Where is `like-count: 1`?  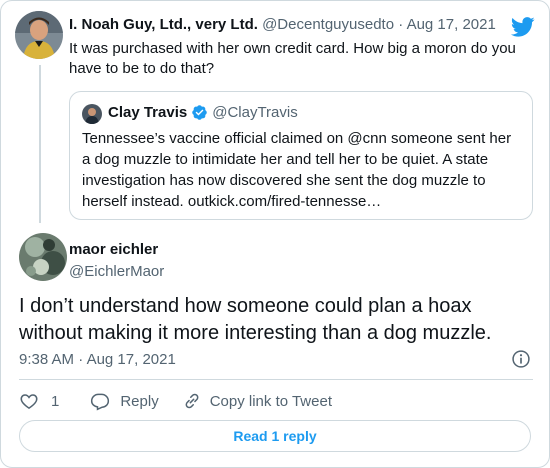 like-count: 1 is located at coordinates (55, 401).